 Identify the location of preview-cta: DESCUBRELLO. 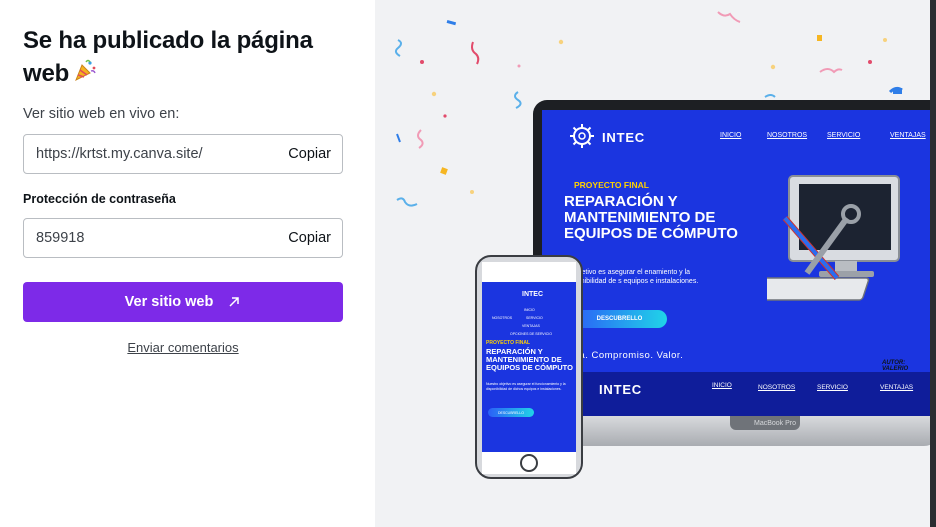
(619, 319).